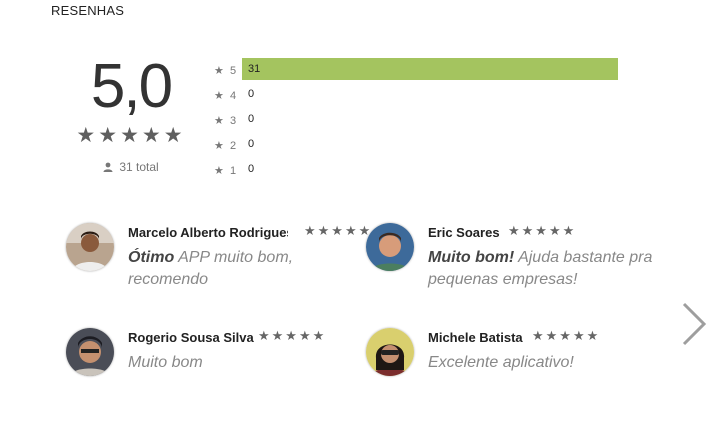  What do you see at coordinates (233, 120) in the screenshot?
I see `histogram-star-level: 3` at bounding box center [233, 120].